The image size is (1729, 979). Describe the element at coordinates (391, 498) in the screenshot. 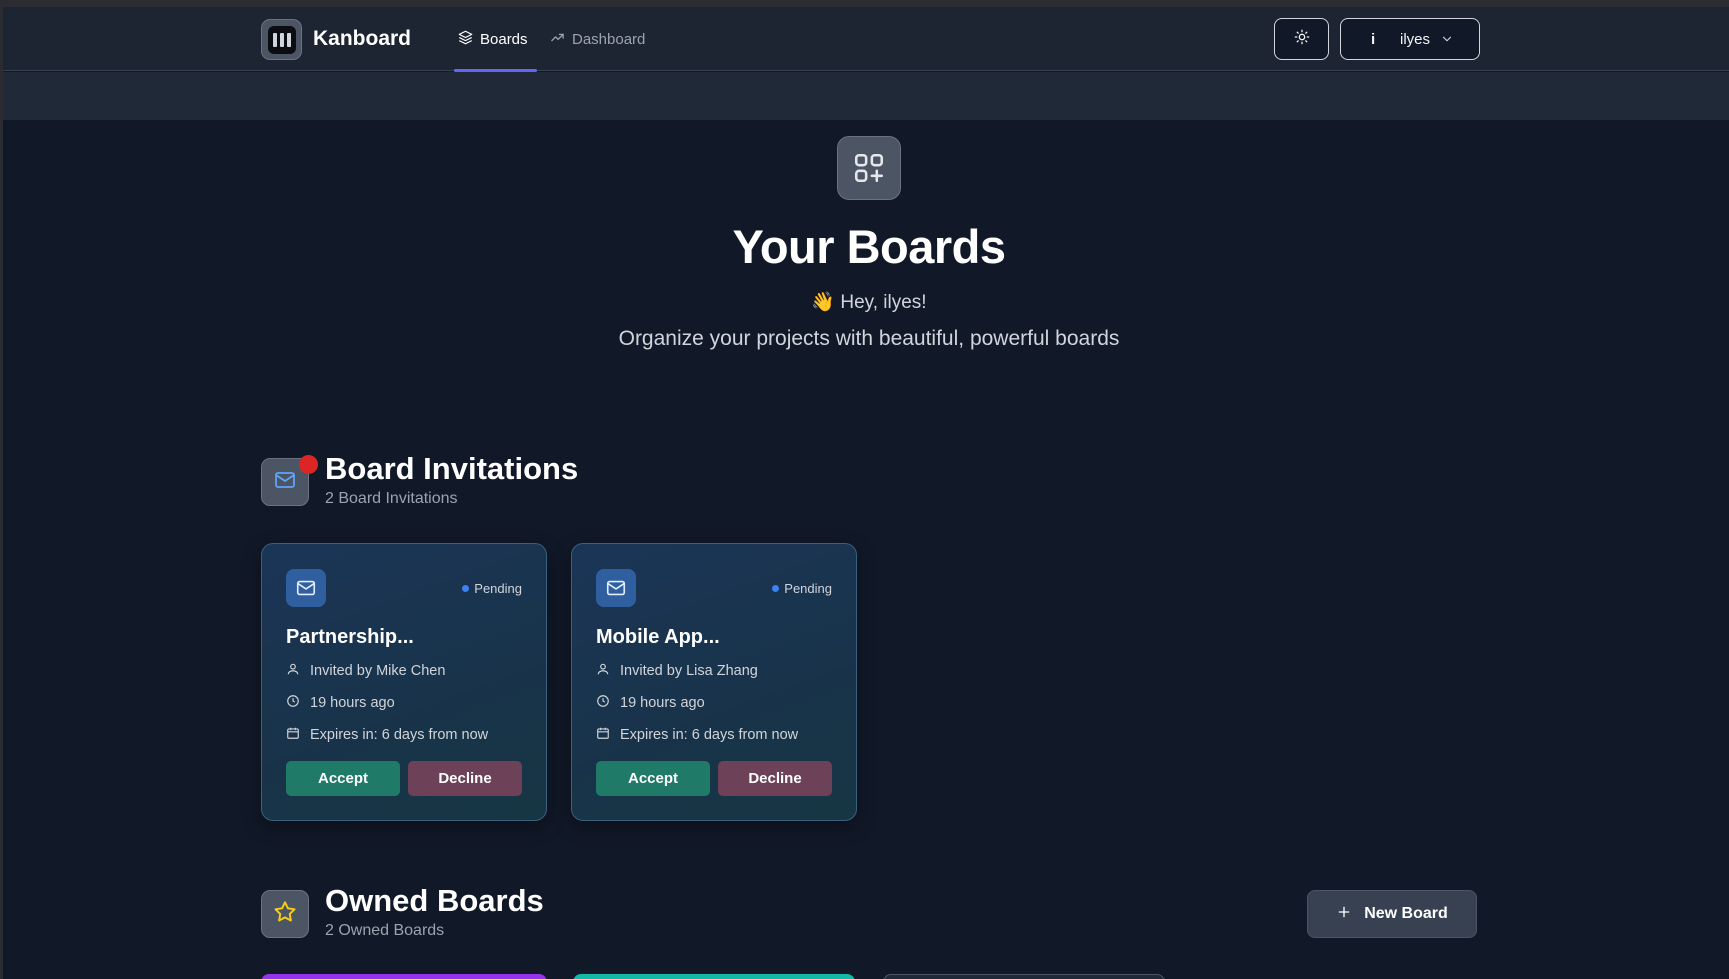

I see `invitations-count: 2 Board Invitations` at that location.